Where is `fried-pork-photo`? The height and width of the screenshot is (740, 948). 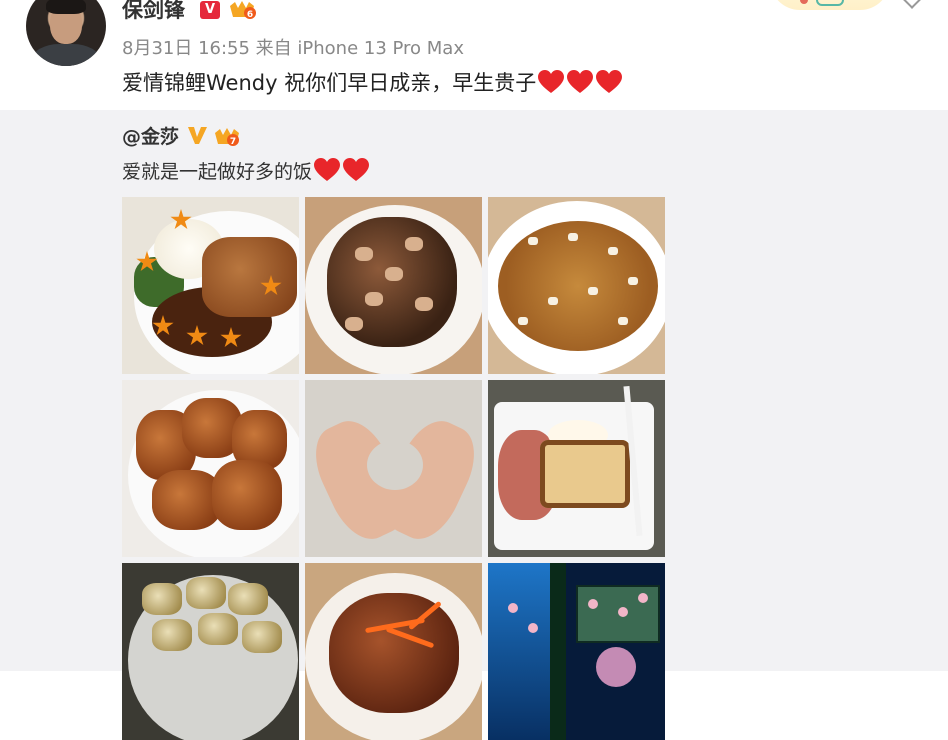 fried-pork-photo is located at coordinates (210, 468).